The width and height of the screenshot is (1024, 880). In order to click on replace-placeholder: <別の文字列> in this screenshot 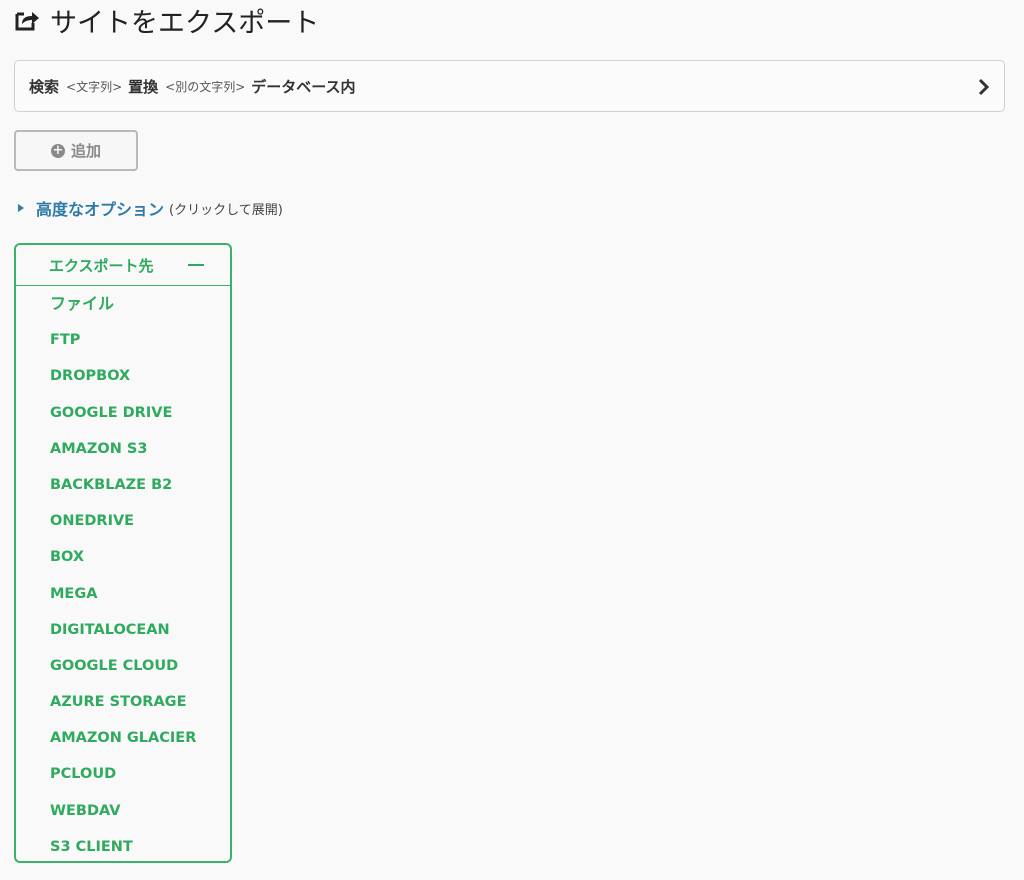, I will do `click(205, 86)`.